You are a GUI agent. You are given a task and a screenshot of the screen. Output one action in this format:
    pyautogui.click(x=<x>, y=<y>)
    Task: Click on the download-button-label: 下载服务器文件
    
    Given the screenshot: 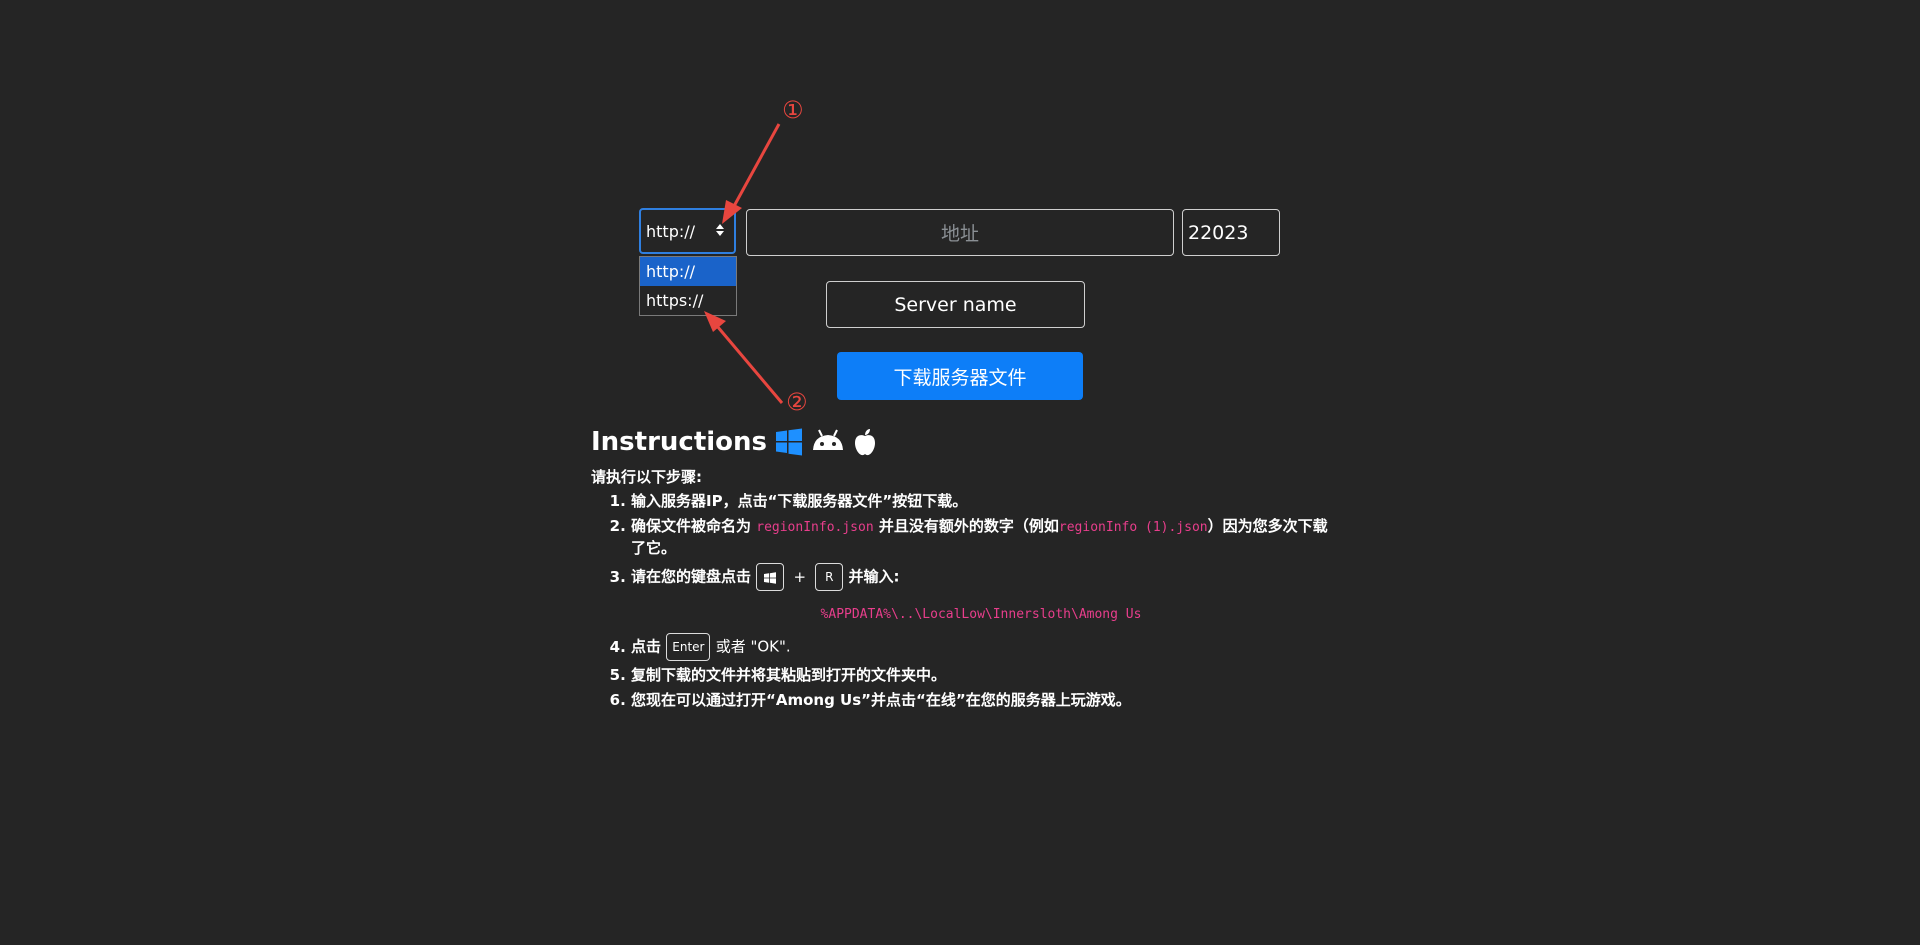 What is the action you would take?
    pyautogui.click(x=960, y=377)
    